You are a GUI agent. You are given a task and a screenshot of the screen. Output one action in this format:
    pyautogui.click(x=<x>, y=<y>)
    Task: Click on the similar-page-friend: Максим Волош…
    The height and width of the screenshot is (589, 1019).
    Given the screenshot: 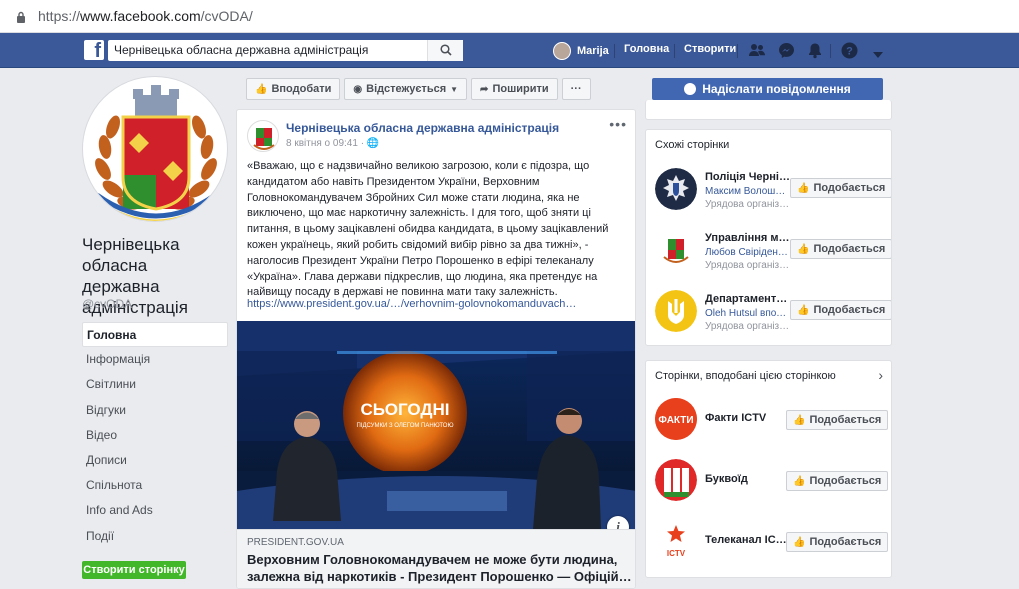 What is the action you would take?
    pyautogui.click(x=748, y=191)
    